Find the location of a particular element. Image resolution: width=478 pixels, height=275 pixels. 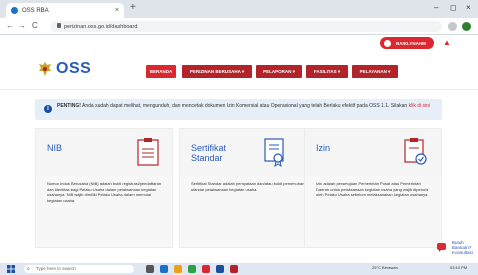

nav-perizinan-berusaha: PERIZINAN BERUSAHA ▾ is located at coordinates (217, 71).